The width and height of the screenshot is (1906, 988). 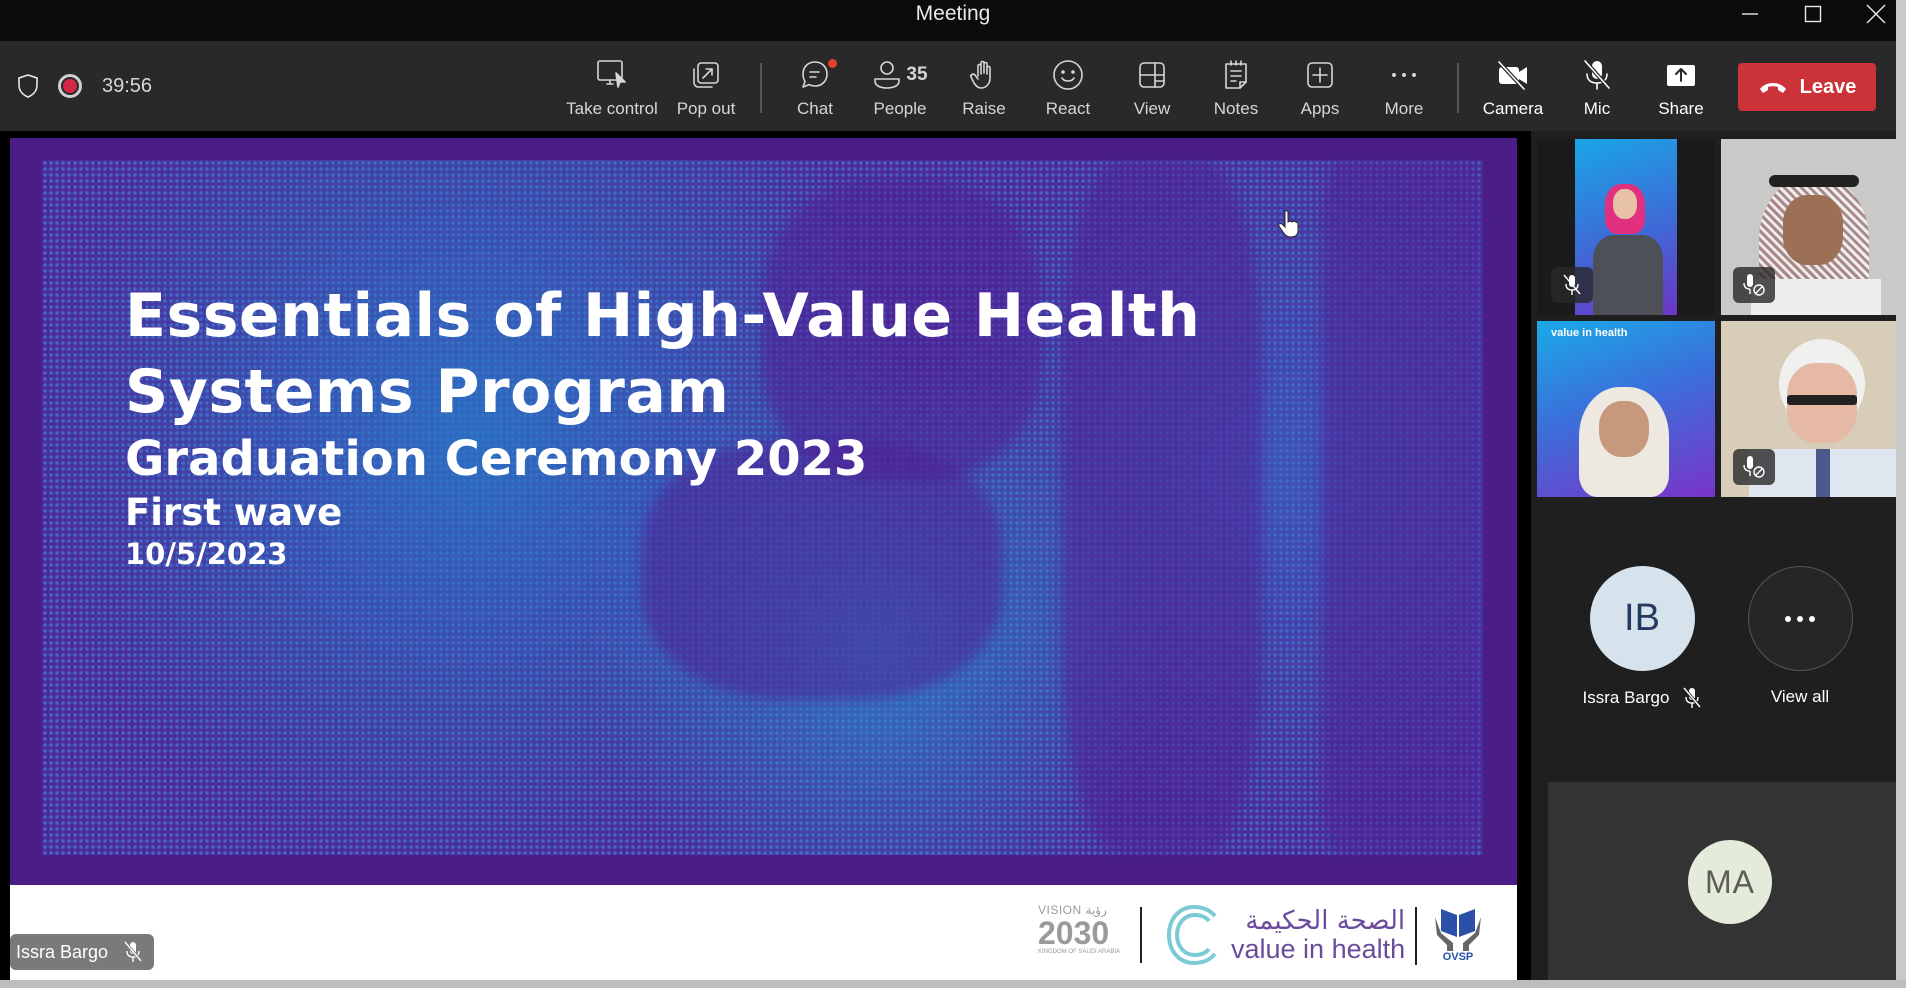 What do you see at coordinates (1807, 87) in the screenshot?
I see `leave-button: Leave` at bounding box center [1807, 87].